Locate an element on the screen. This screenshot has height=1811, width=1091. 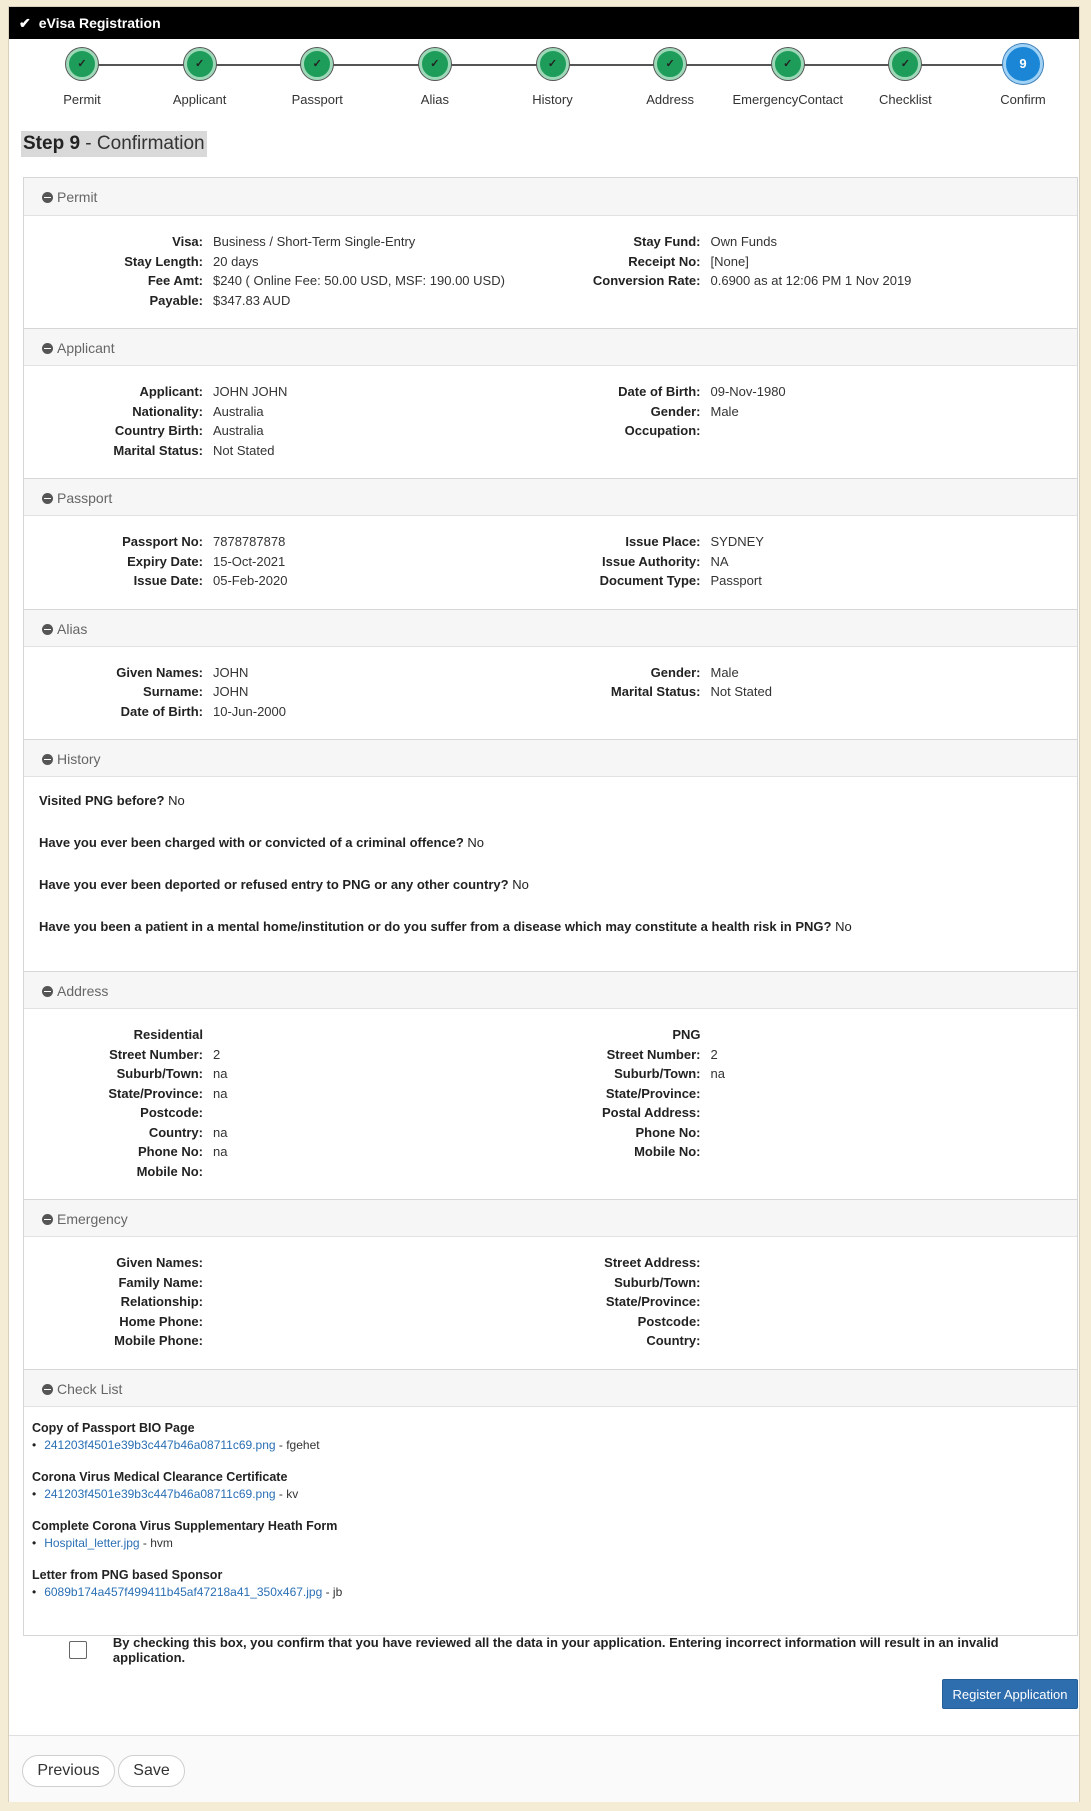
field-row: Family Name: is located at coordinates (287, 1283).